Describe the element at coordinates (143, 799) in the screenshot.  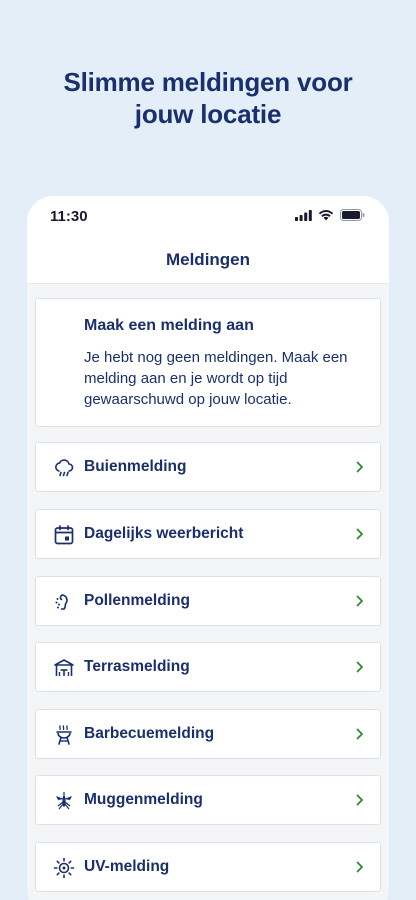
I see `notification-label: Muggenmelding` at that location.